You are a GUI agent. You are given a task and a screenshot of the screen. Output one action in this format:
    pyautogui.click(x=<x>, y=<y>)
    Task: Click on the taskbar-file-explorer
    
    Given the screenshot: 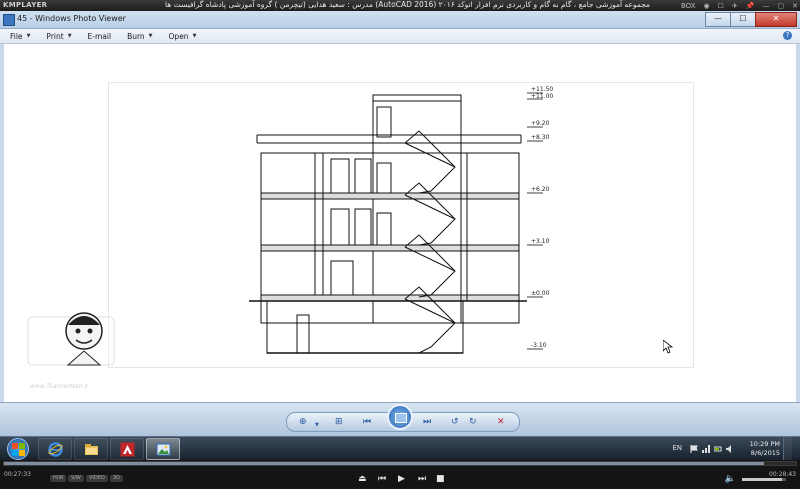 What is the action you would take?
    pyautogui.click(x=91, y=449)
    